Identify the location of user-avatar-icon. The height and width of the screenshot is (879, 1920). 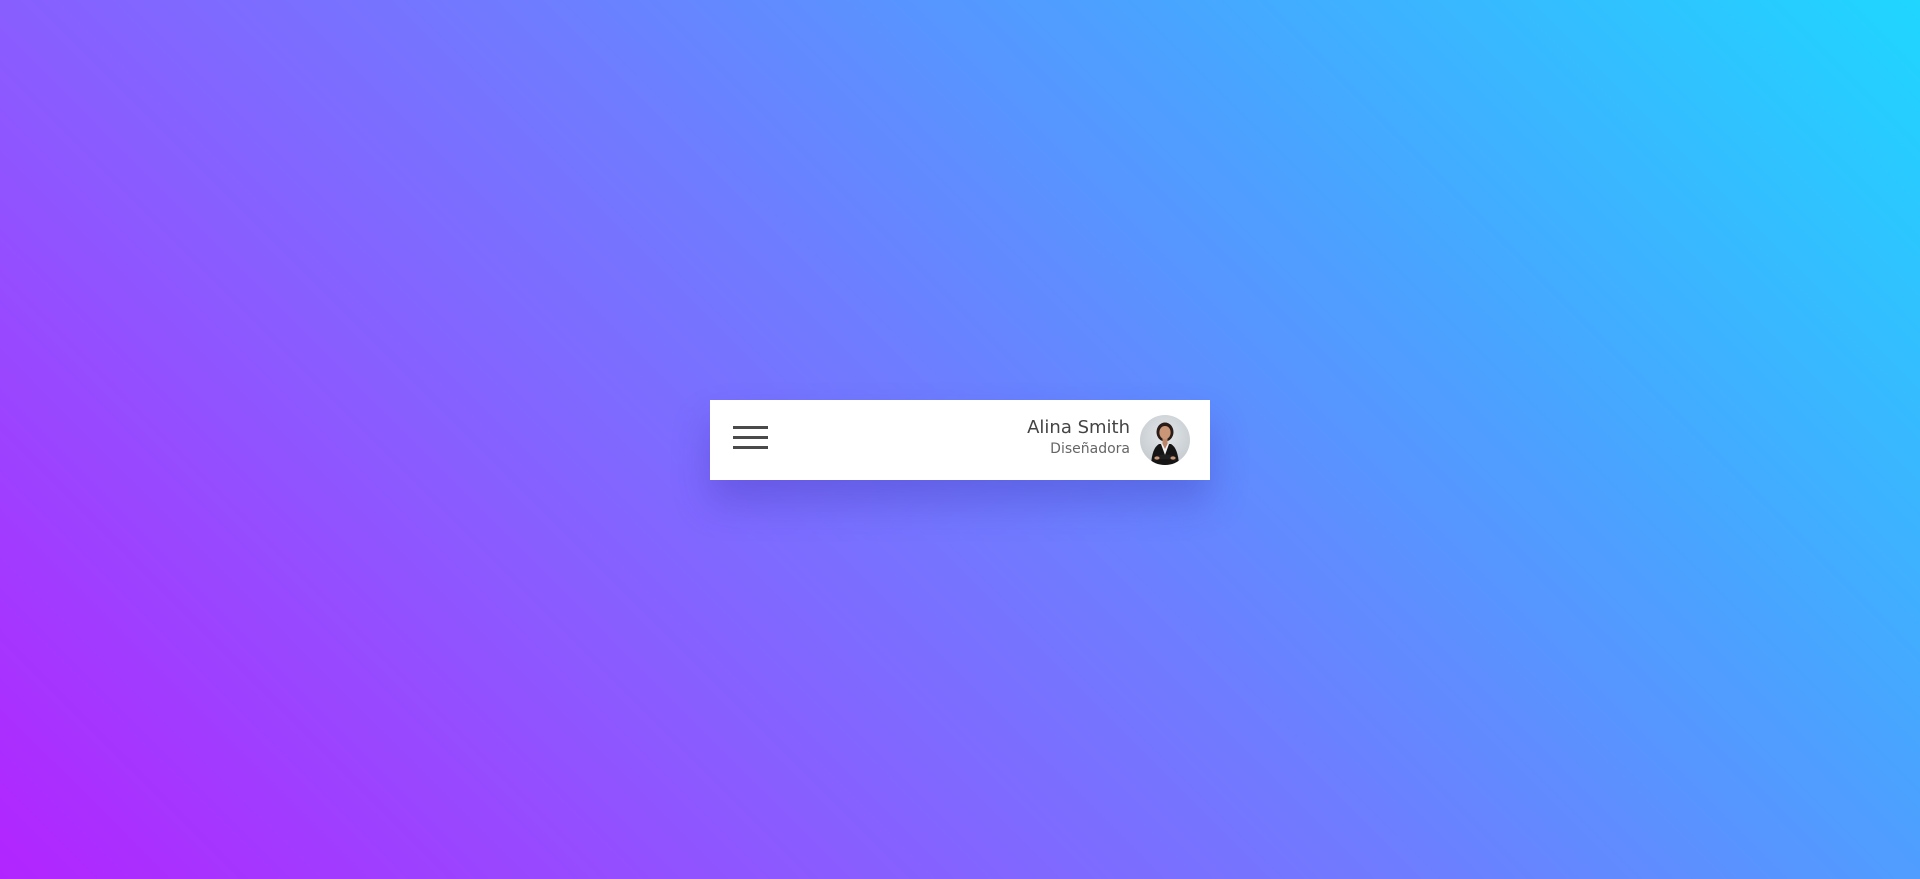
(1165, 443).